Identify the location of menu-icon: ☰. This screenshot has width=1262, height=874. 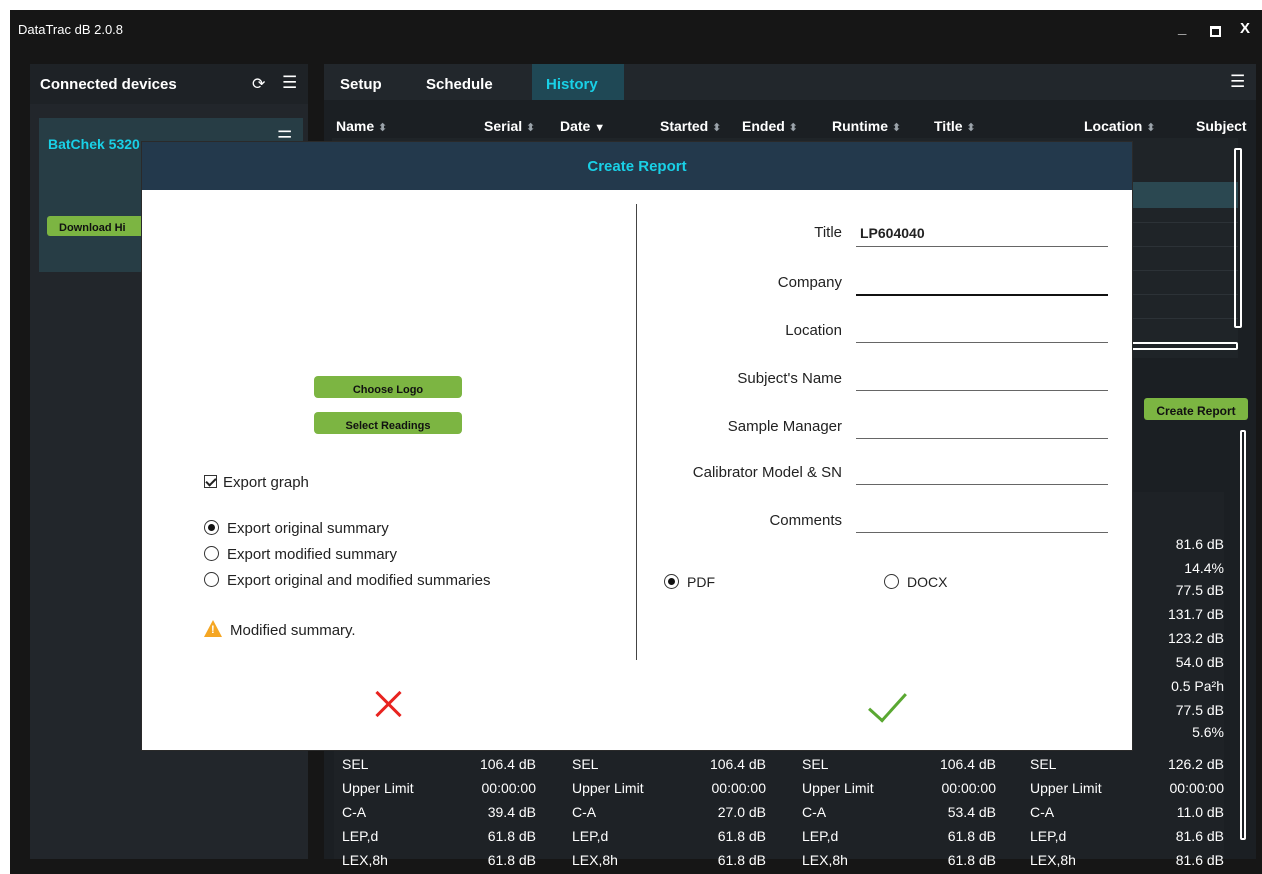
(289, 83).